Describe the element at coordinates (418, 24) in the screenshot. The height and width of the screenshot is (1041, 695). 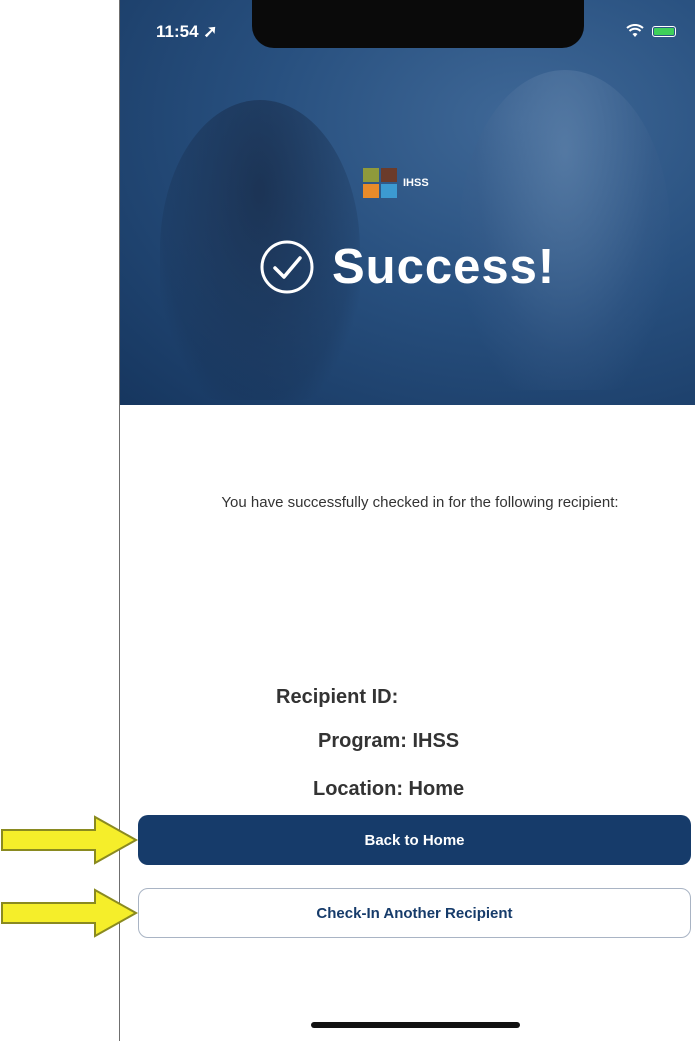
I see `phone-notch` at that location.